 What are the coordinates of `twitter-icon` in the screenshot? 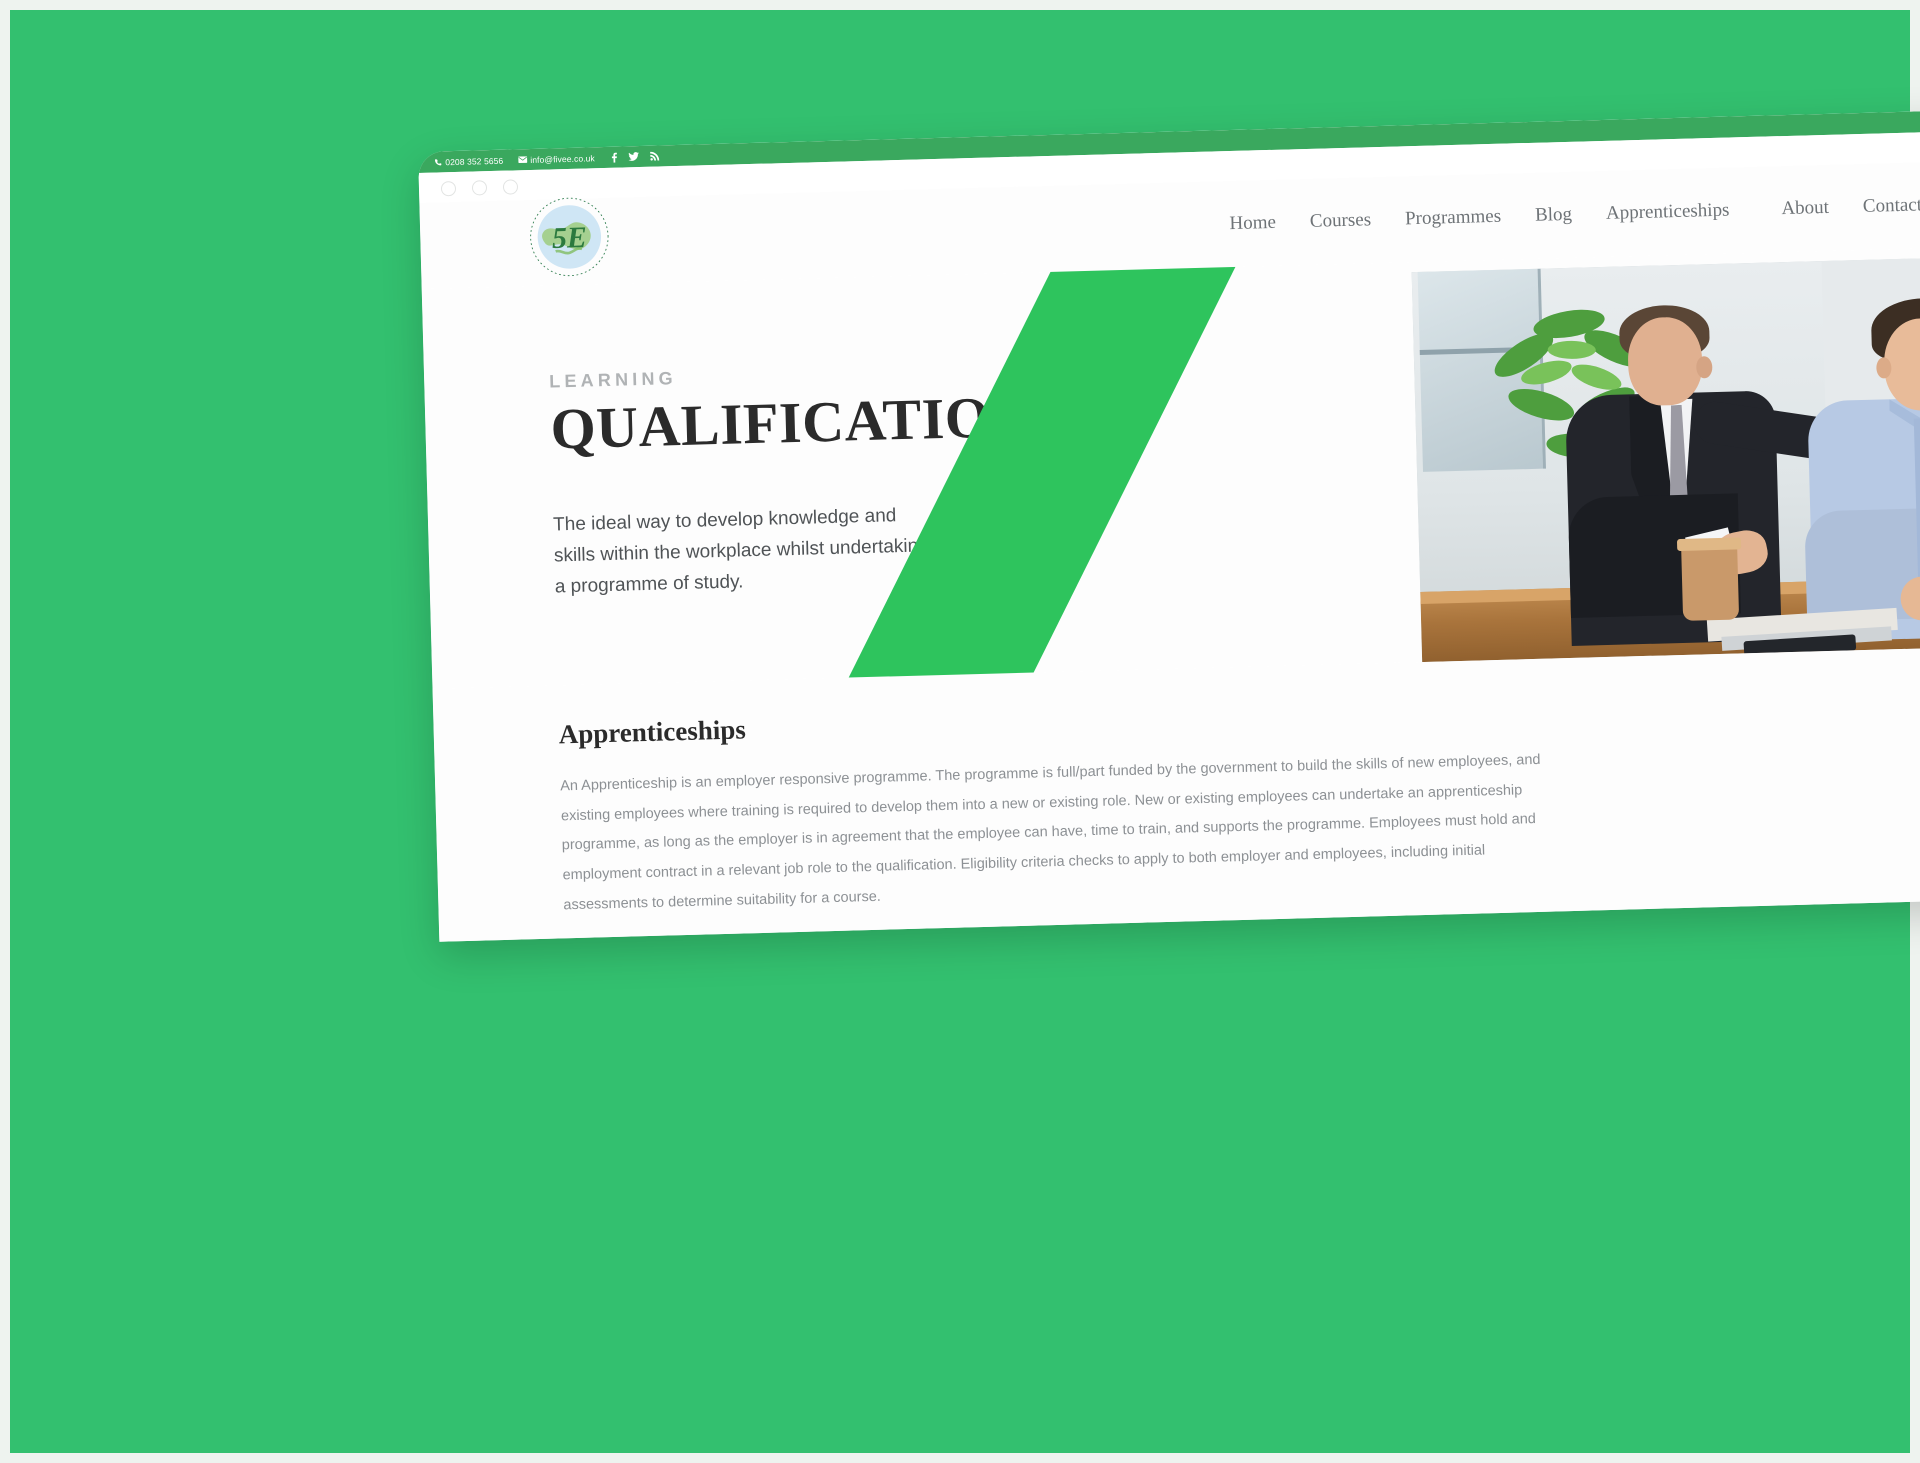 It's located at (633, 156).